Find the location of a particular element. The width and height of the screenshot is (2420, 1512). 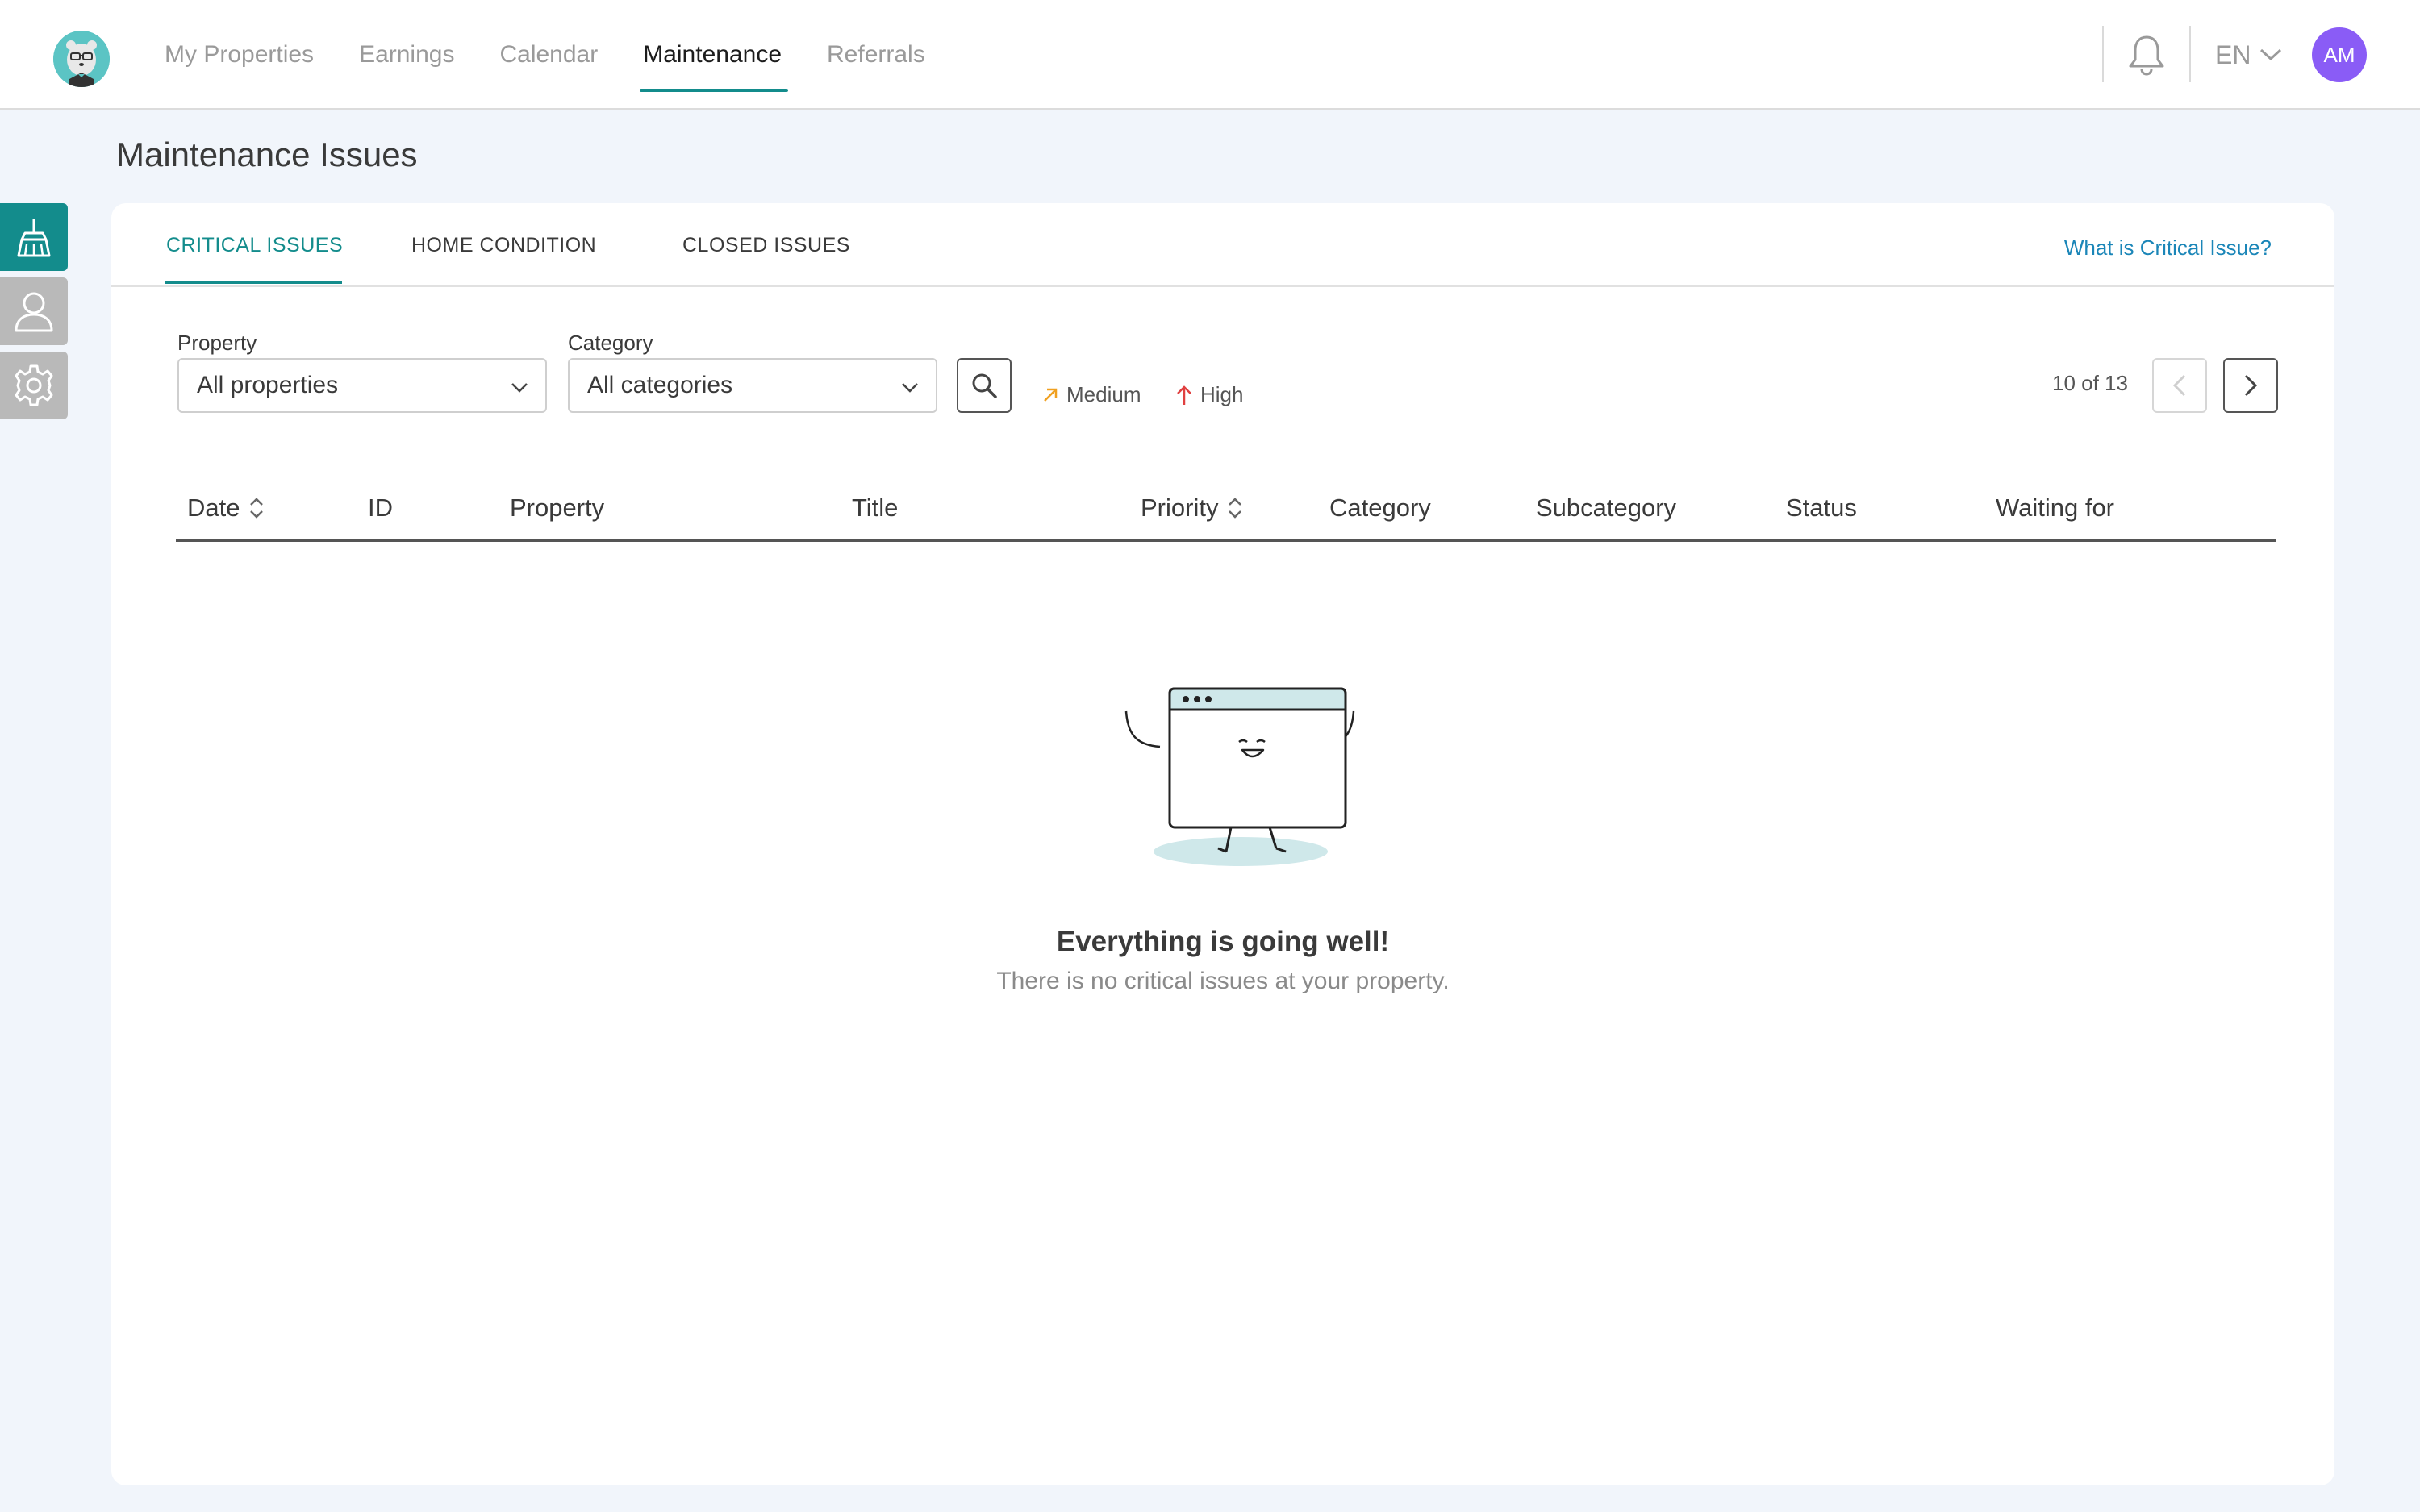

nav-calendar: Calendar is located at coordinates (548, 55).